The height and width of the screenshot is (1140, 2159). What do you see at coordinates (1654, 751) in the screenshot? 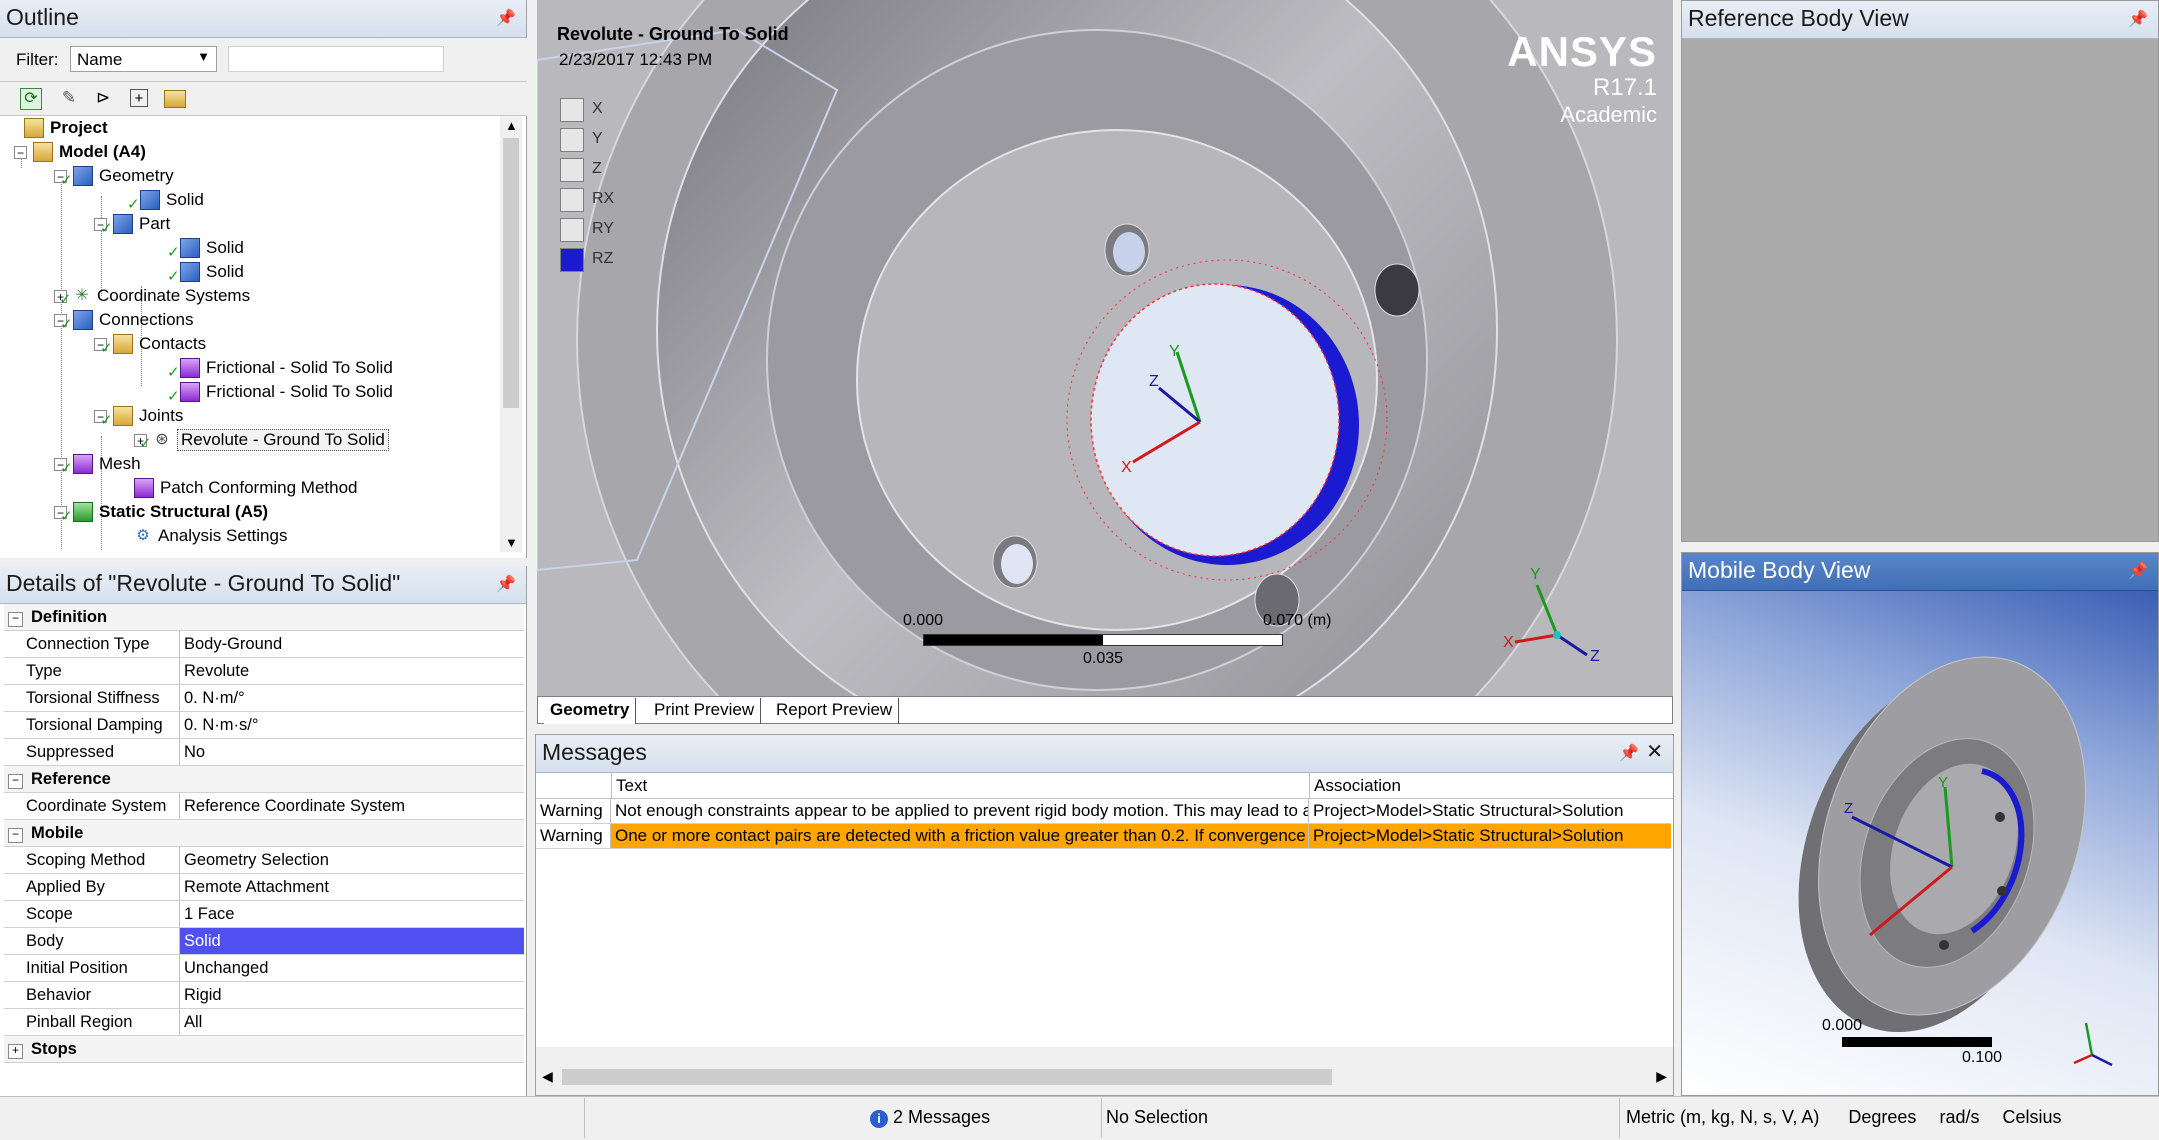
I see `close-icon: ✕` at bounding box center [1654, 751].